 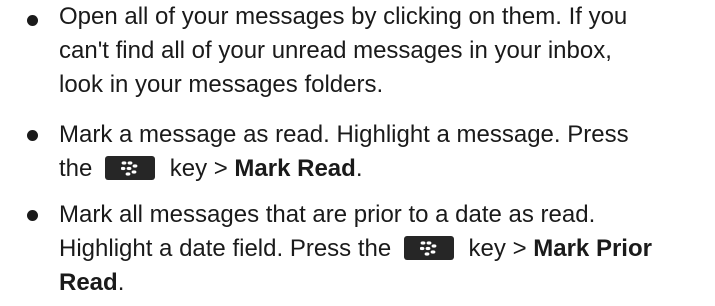 I want to click on text-line: the key > Mark Read., so click(x=384, y=169).